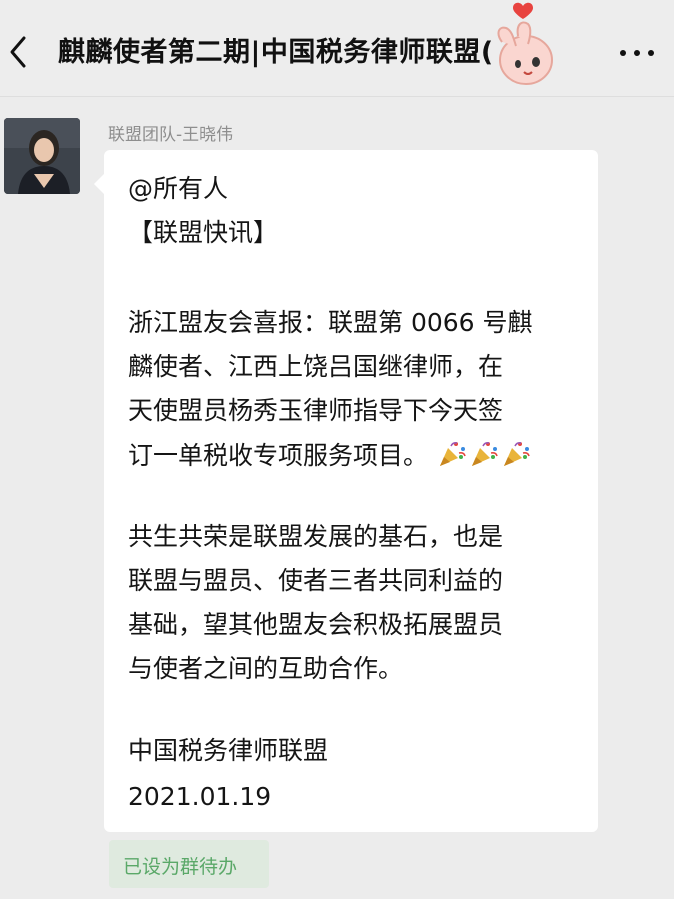 The width and height of the screenshot is (674, 899). I want to click on group-todo-label: 已设为群待办, so click(180, 867).